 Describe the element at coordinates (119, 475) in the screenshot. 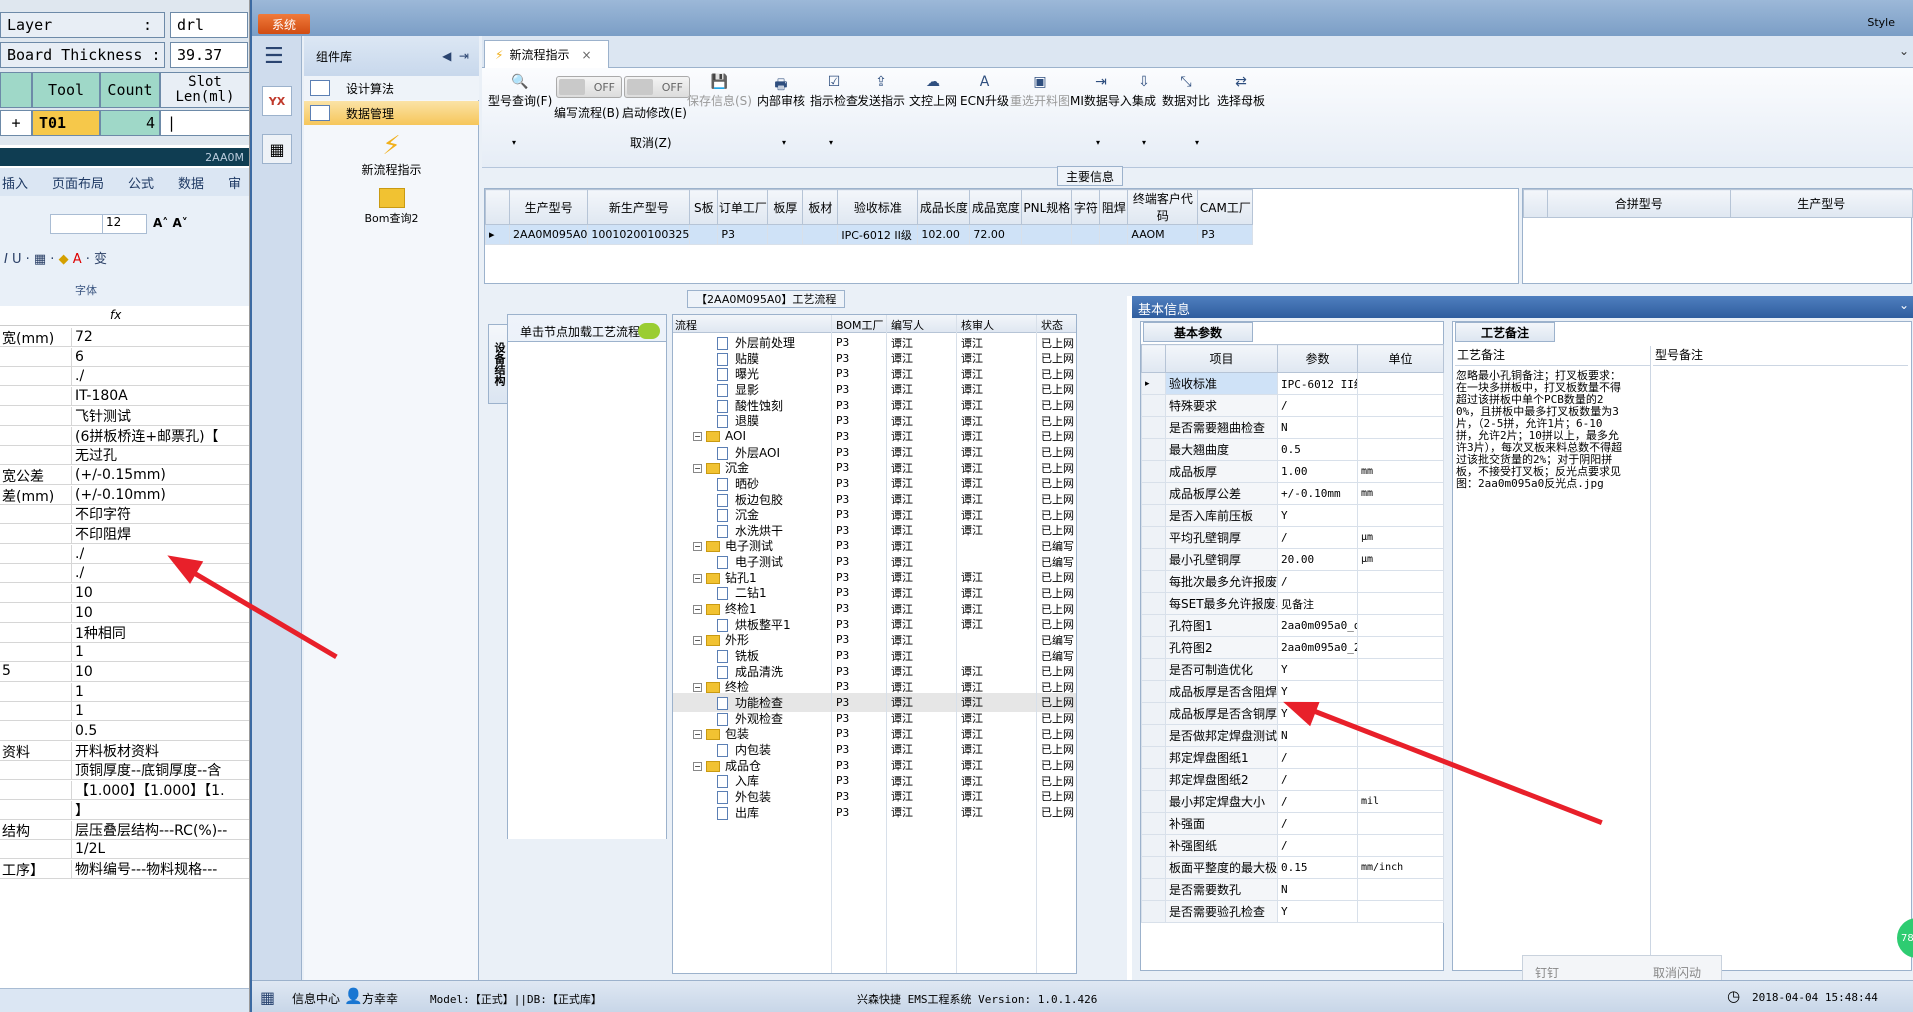

I see `sheet-cell-value: (+/-0.15mm)` at that location.